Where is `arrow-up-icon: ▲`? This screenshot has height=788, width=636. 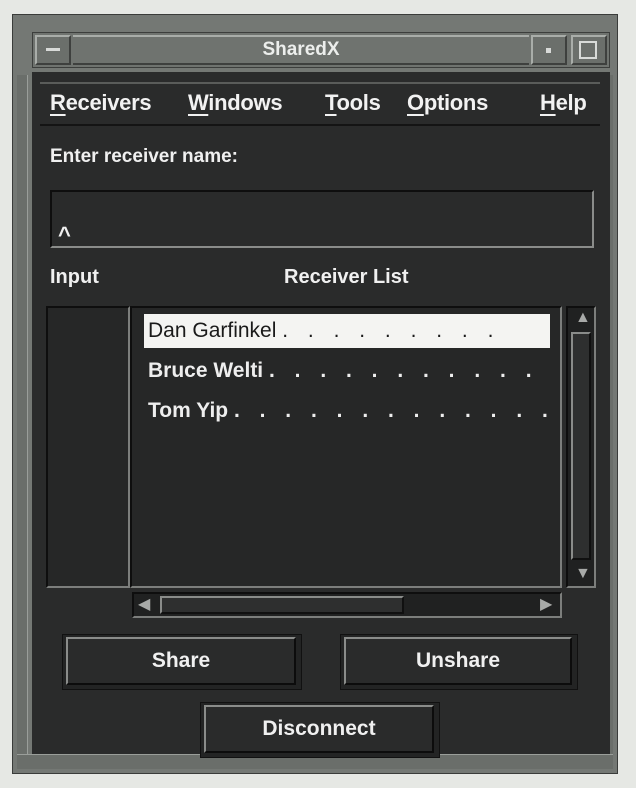 arrow-up-icon: ▲ is located at coordinates (583, 318).